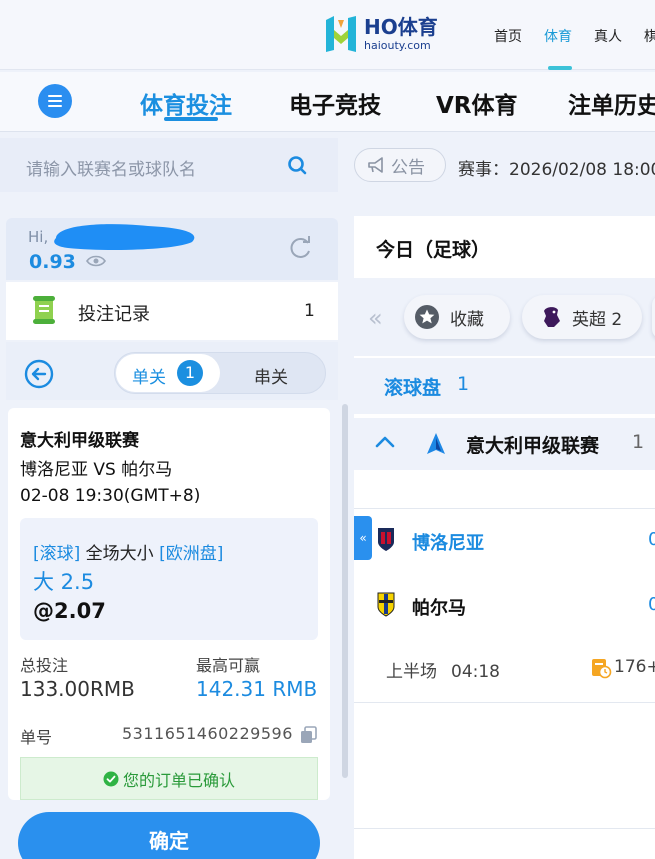  Describe the element at coordinates (602, 669) in the screenshot. I see `markets-clock-icon` at that location.